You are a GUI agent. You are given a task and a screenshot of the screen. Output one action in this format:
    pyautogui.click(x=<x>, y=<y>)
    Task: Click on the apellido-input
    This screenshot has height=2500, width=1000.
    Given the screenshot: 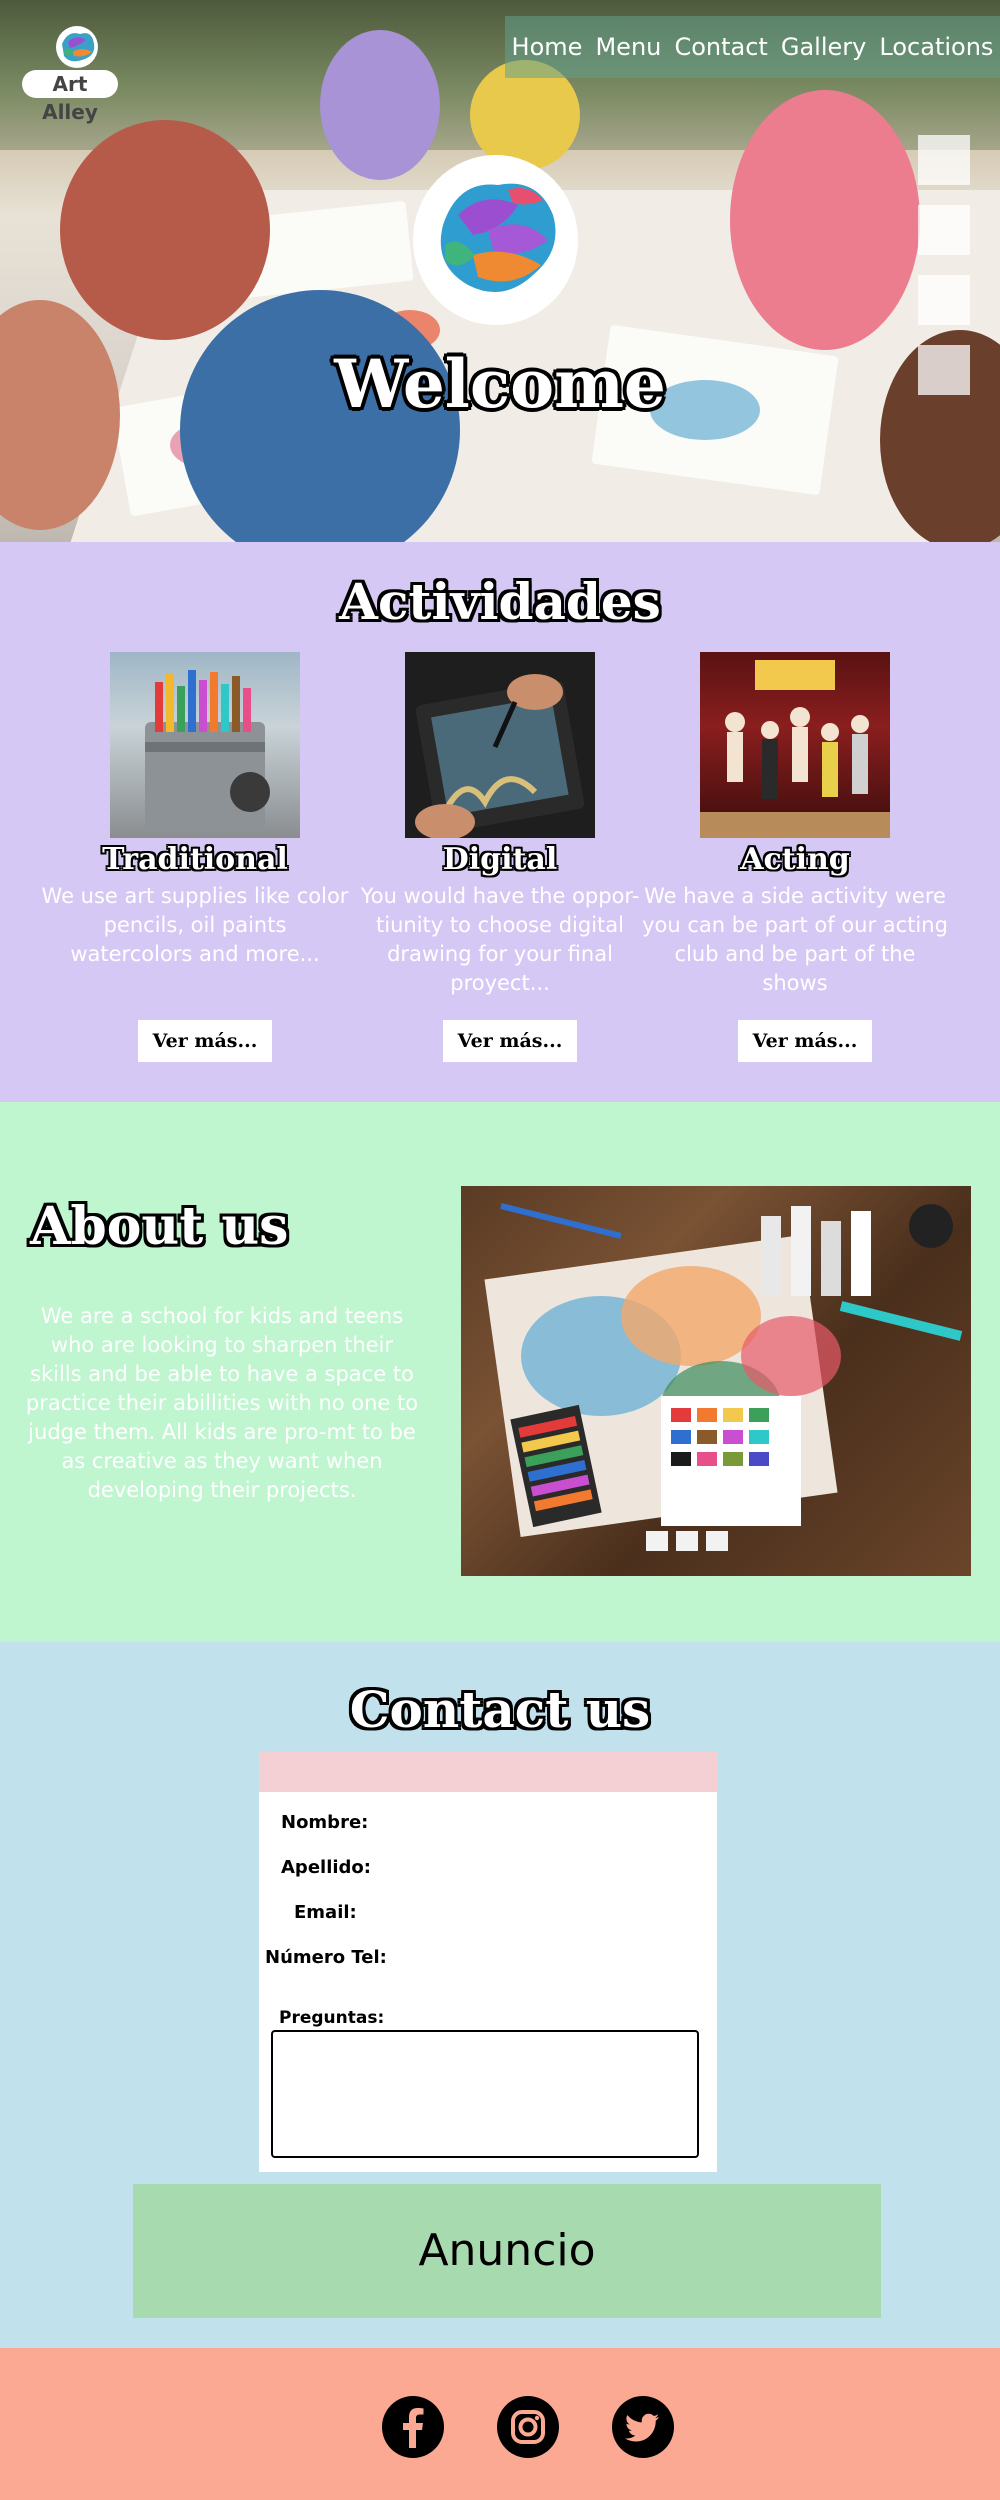 What is the action you would take?
    pyautogui.click(x=535, y=1866)
    